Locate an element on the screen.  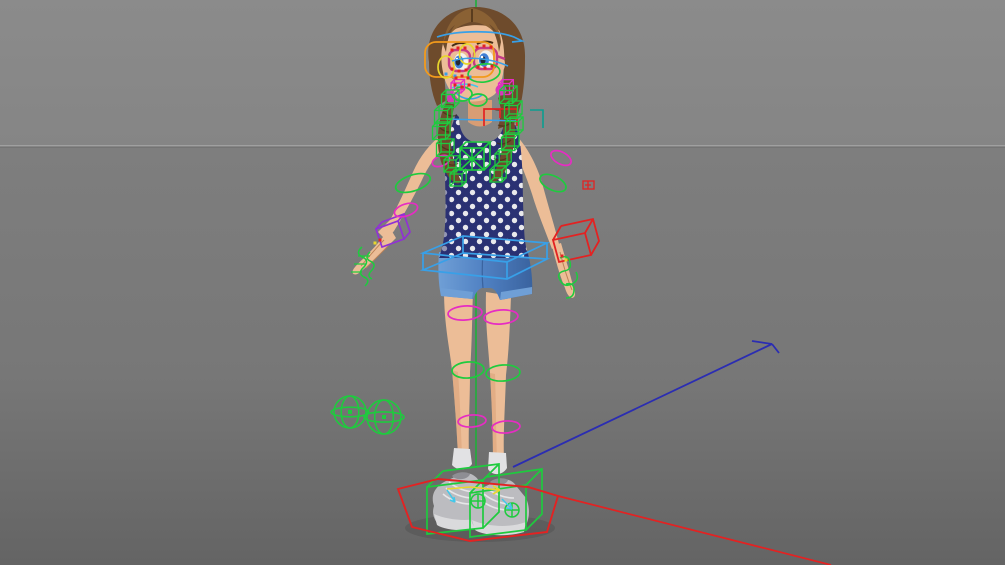
left-sock is located at coordinates (462, 459).